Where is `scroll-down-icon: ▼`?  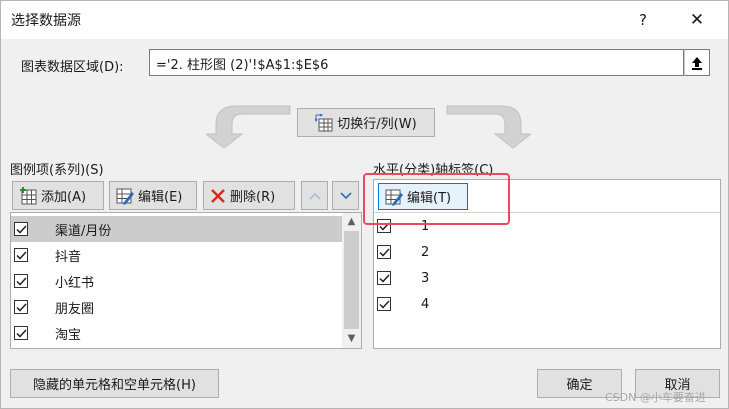 scroll-down-icon: ▼ is located at coordinates (351, 339).